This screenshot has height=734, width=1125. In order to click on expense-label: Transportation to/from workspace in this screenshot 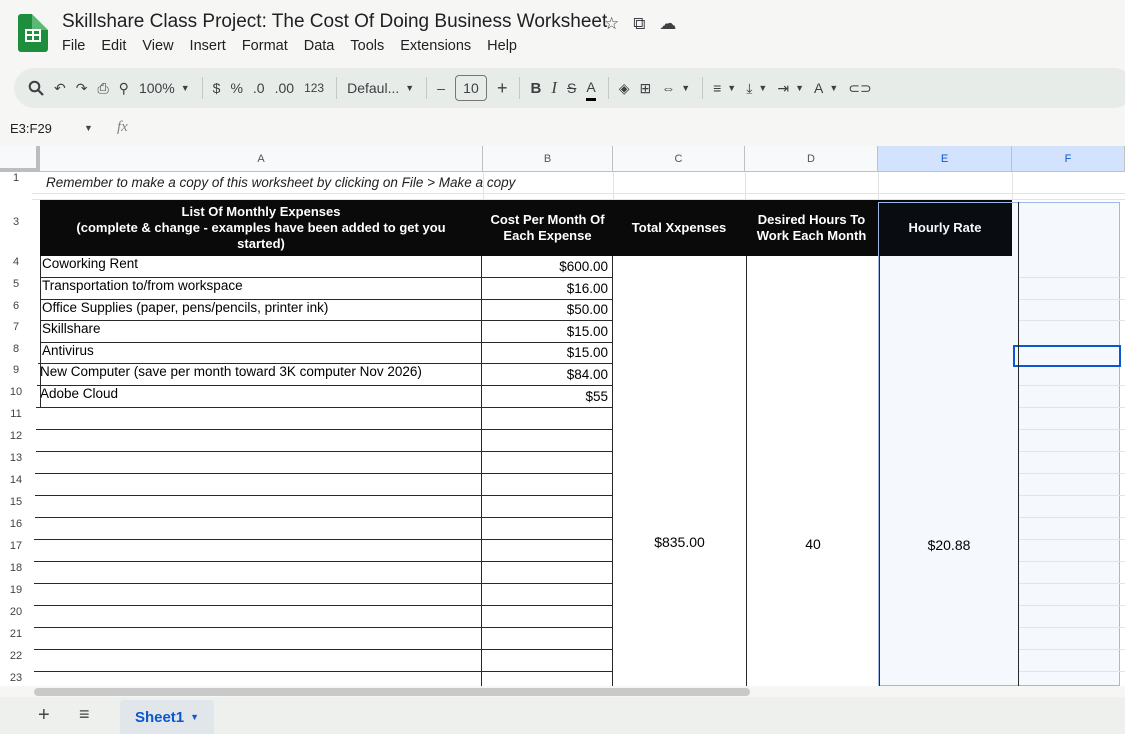, I will do `click(142, 285)`.